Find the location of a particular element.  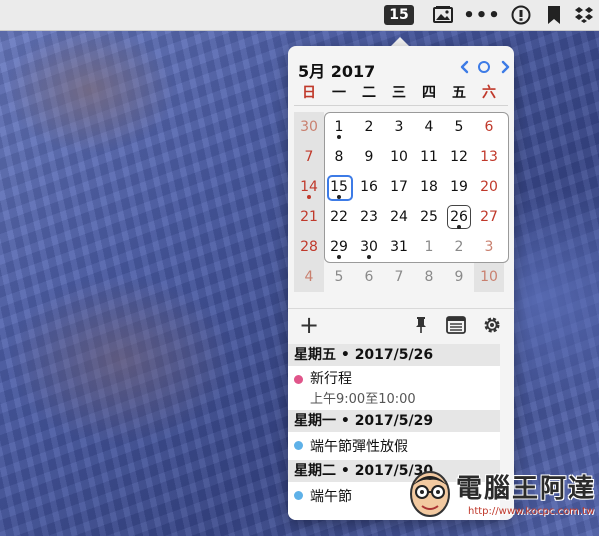

day-cell: 31 is located at coordinates (399, 247).